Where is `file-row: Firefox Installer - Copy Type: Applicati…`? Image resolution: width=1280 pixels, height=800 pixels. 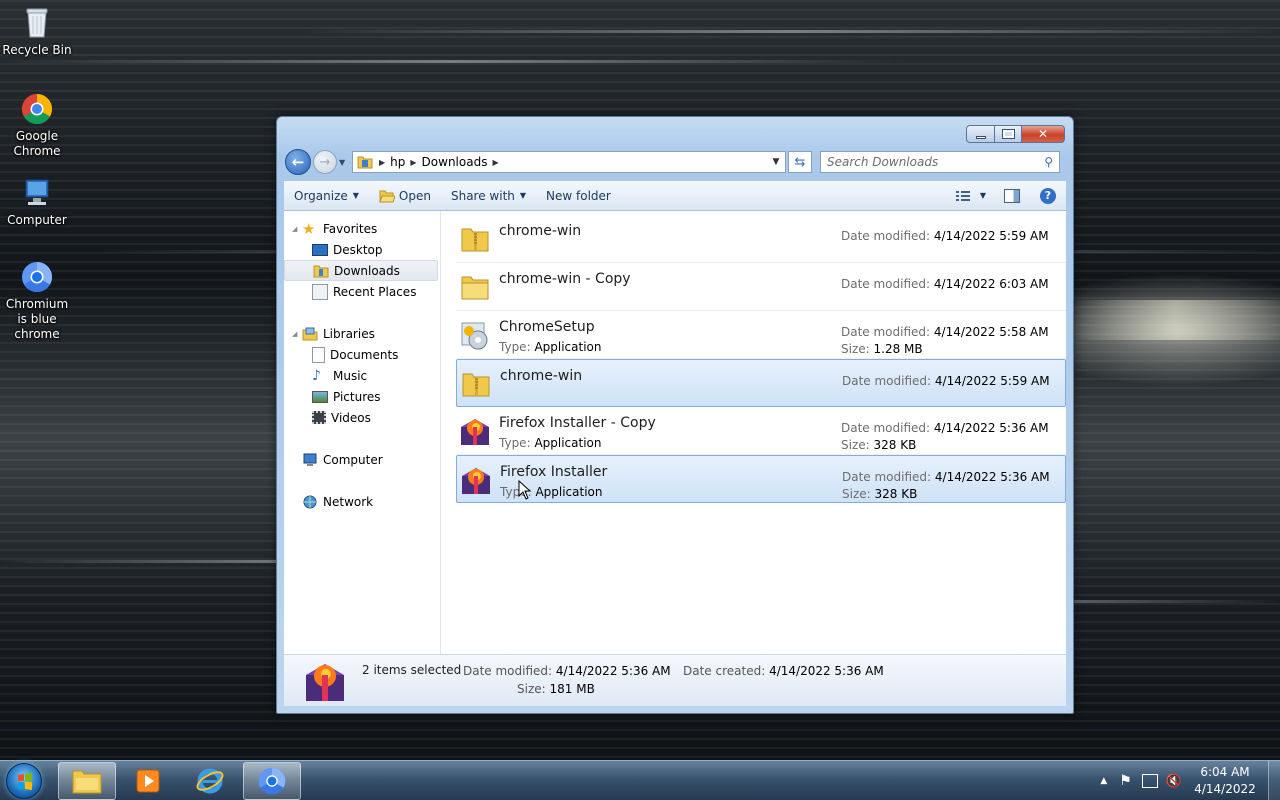
file-row: Firefox Installer - Copy Type: Applicati… is located at coordinates (761, 431).